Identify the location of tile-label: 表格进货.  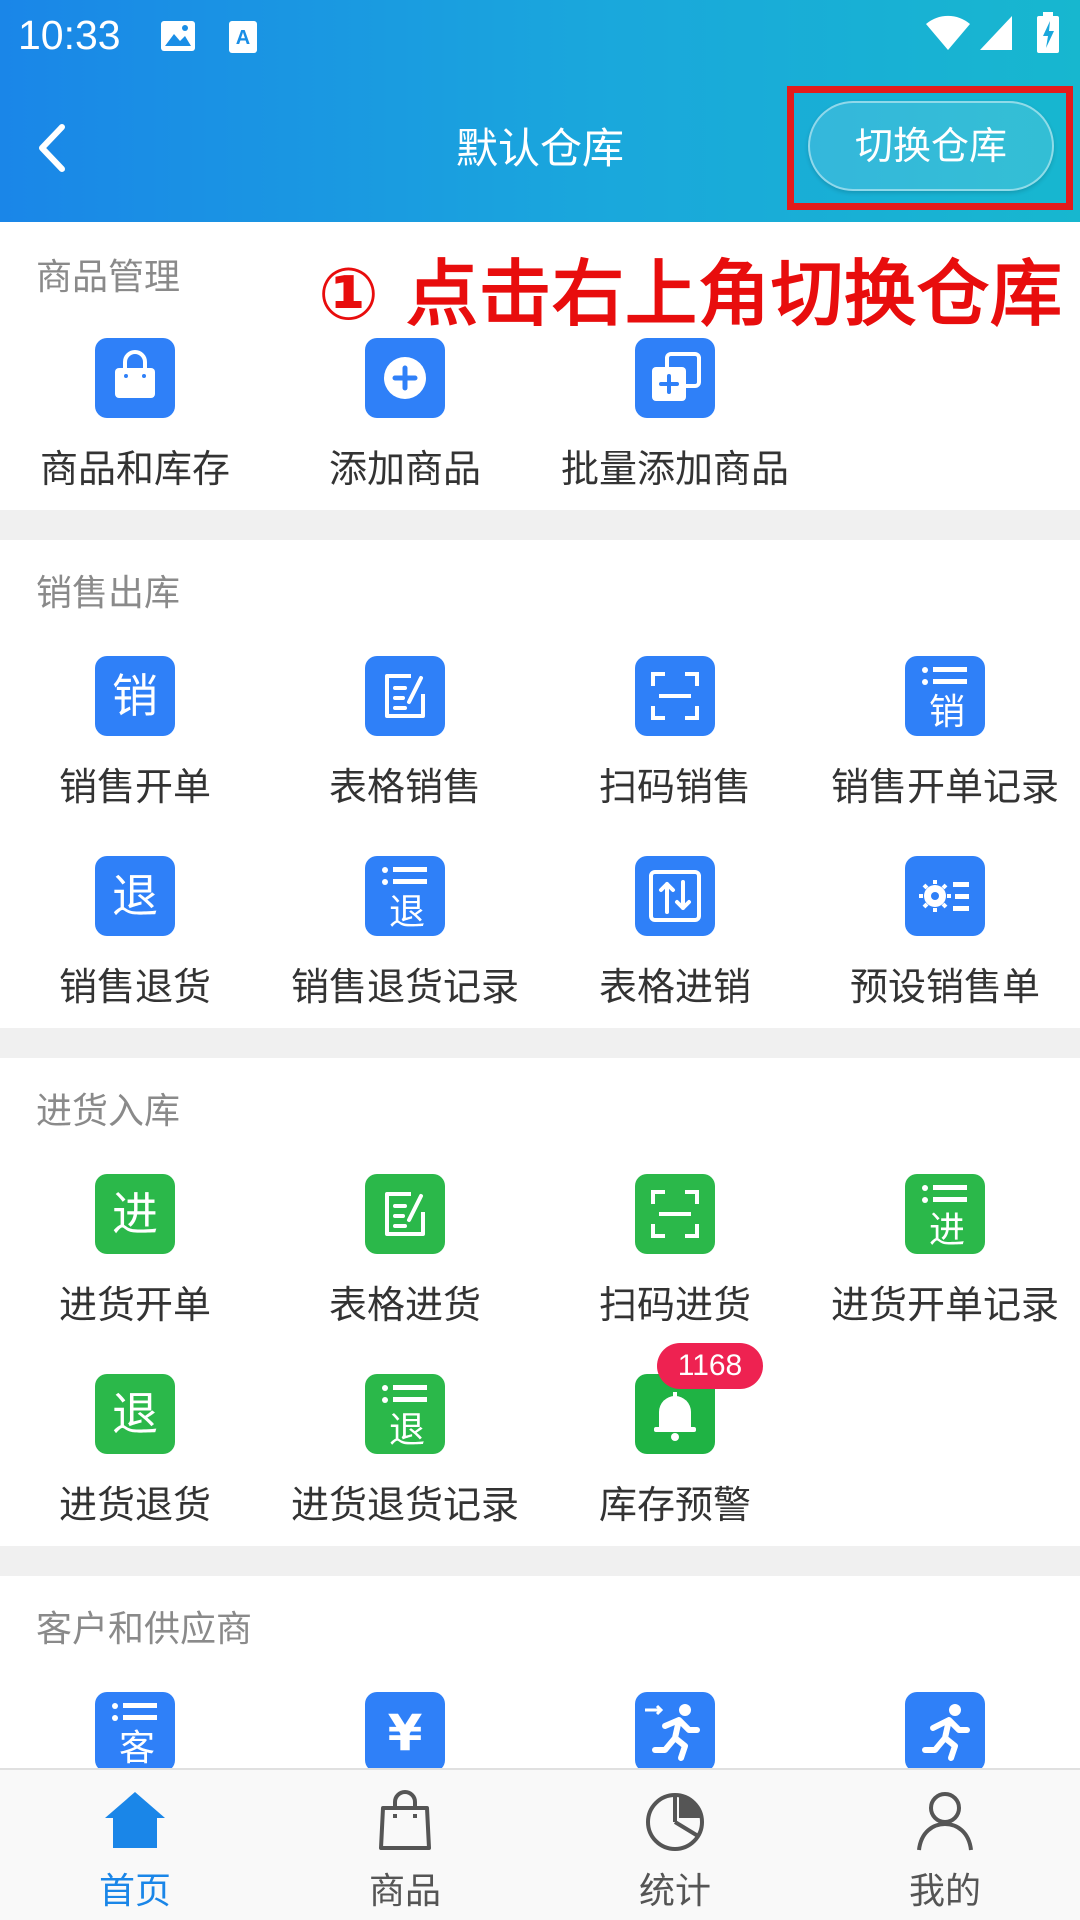
(404, 1305).